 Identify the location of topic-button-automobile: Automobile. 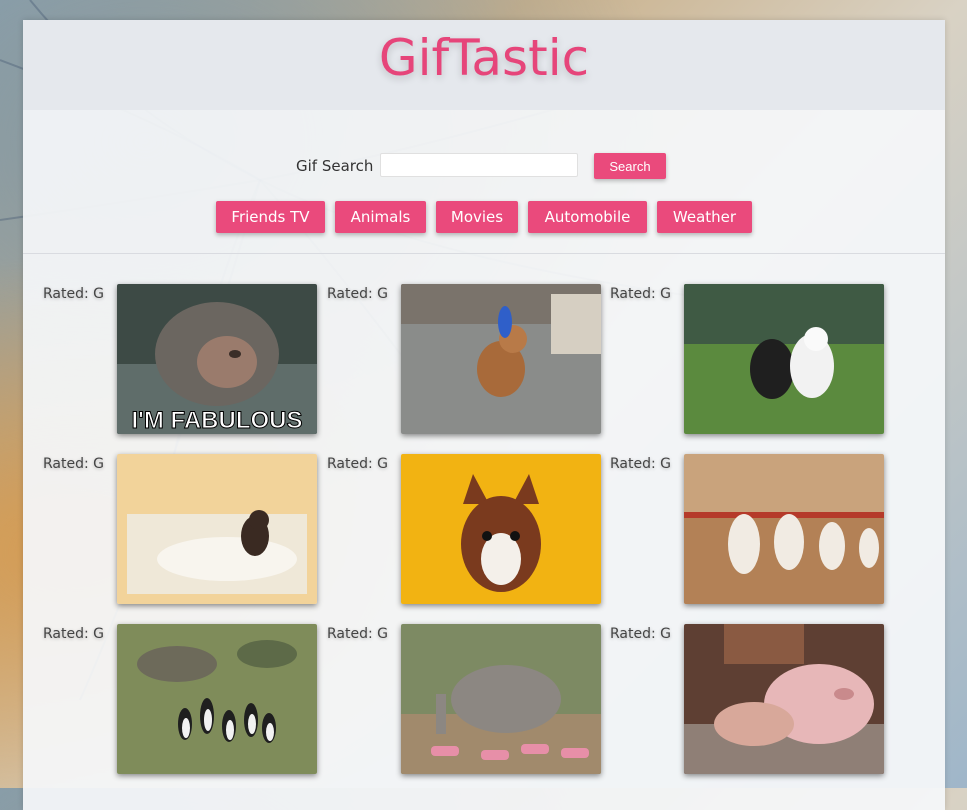
(587, 217).